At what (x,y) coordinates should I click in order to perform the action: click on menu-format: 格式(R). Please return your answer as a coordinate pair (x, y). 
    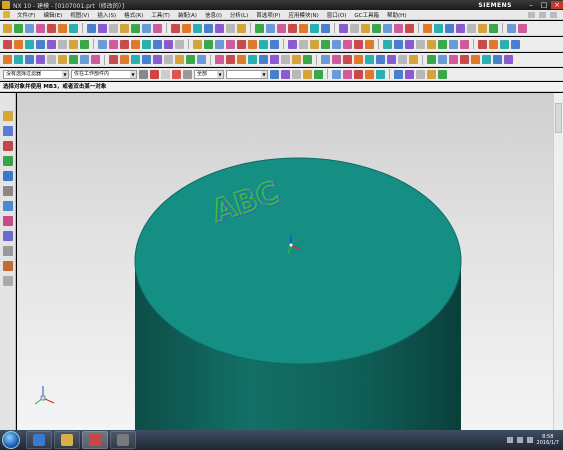
    Looking at the image, I should click on (133, 15).